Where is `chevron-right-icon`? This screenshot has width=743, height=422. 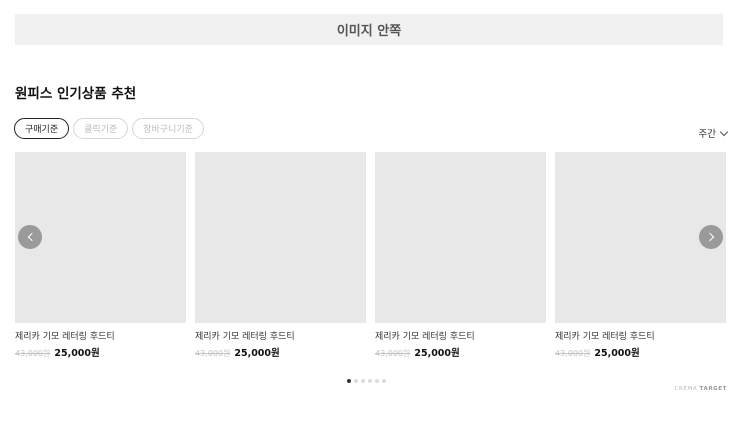 chevron-right-icon is located at coordinates (709, 237).